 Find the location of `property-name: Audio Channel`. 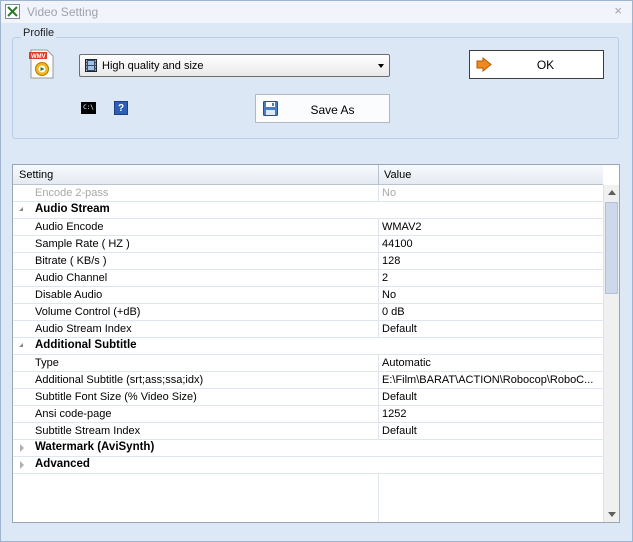

property-name: Audio Channel is located at coordinates (71, 278).